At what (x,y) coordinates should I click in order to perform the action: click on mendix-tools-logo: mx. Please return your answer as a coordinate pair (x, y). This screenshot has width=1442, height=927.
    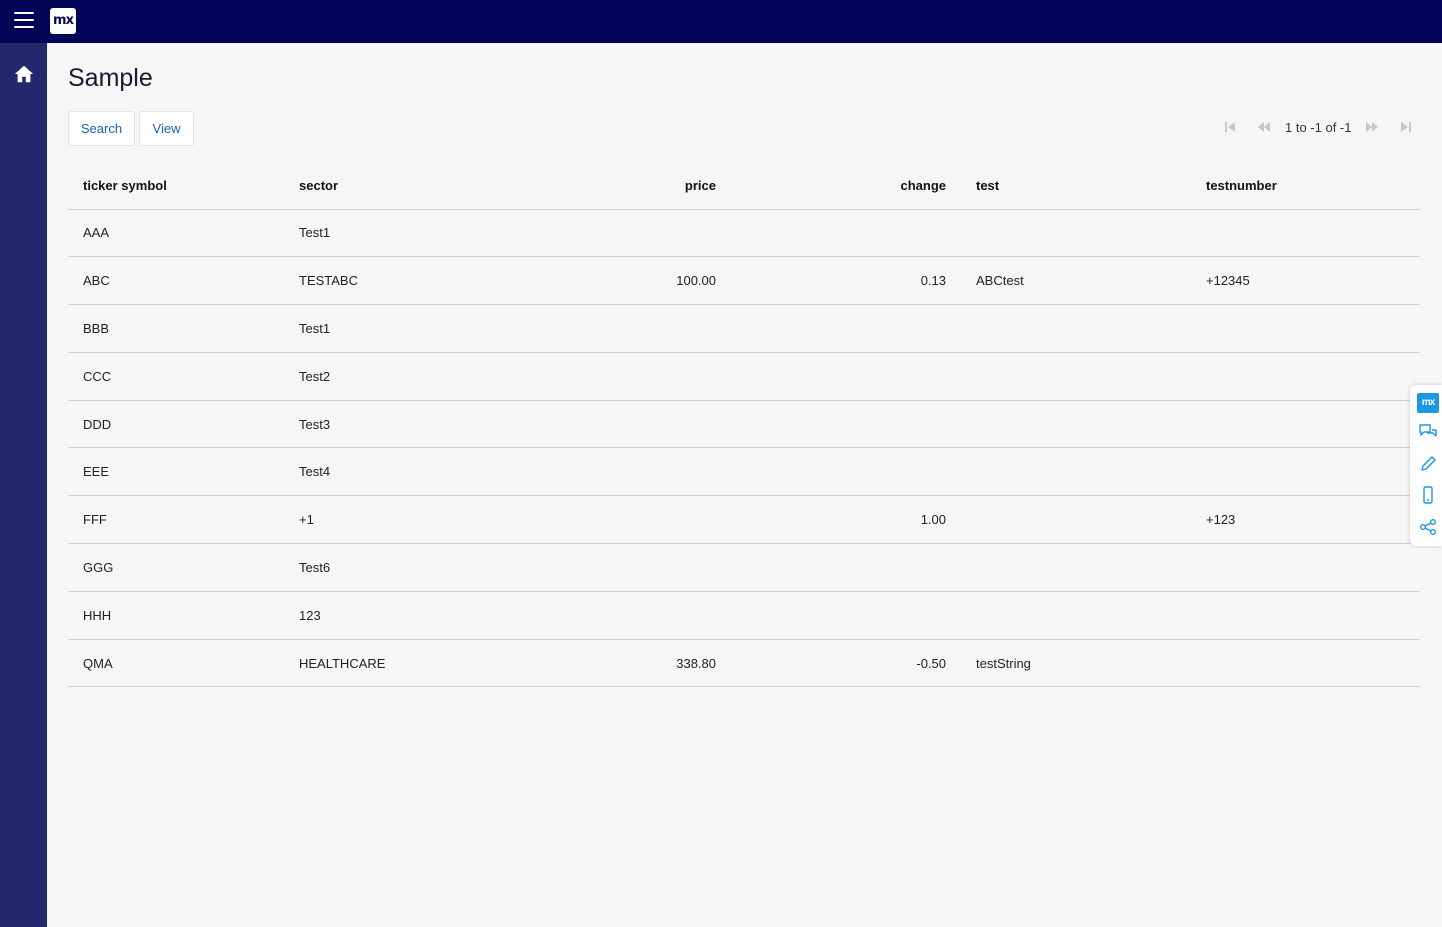
    Looking at the image, I should click on (1428, 403).